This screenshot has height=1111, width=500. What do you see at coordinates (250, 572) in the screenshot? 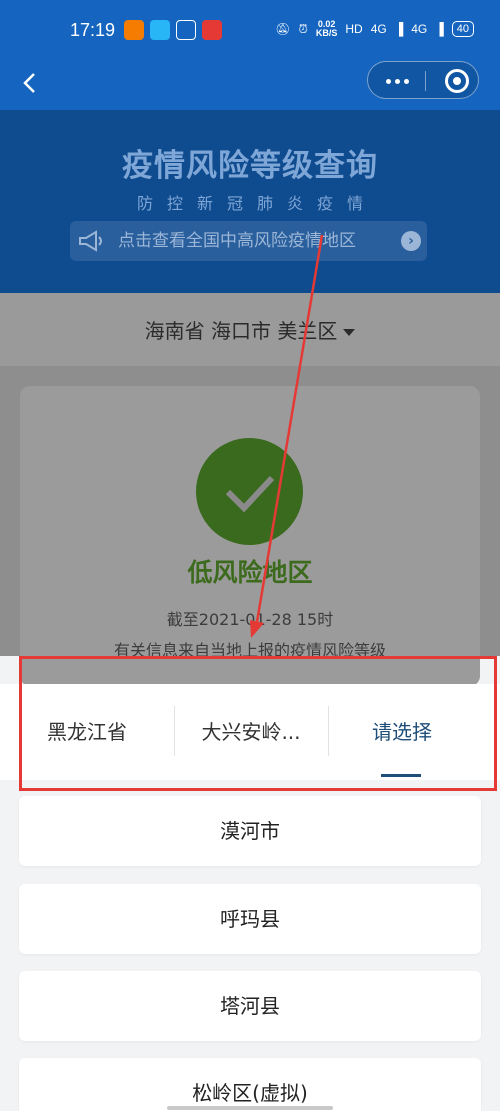
I see `risk-level: 低风险地区` at bounding box center [250, 572].